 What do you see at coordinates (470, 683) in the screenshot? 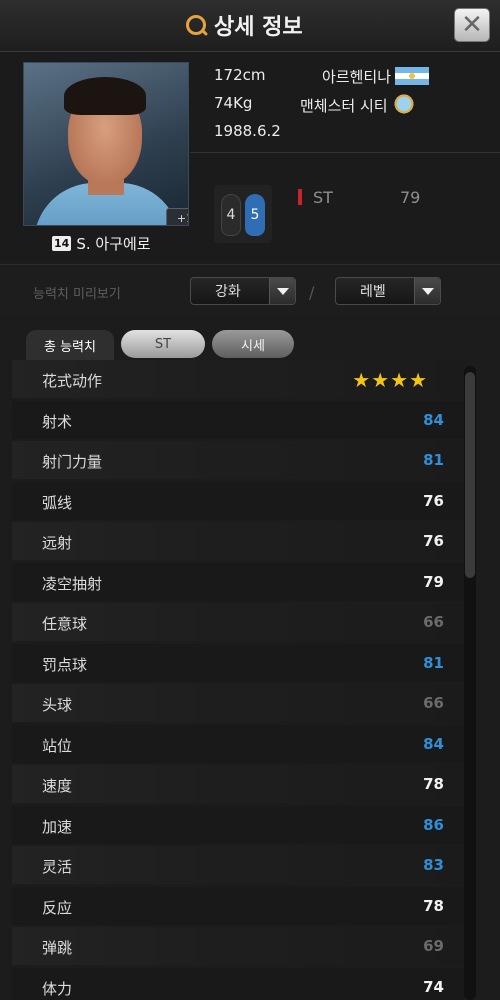
I see `stats-scrollbar` at bounding box center [470, 683].